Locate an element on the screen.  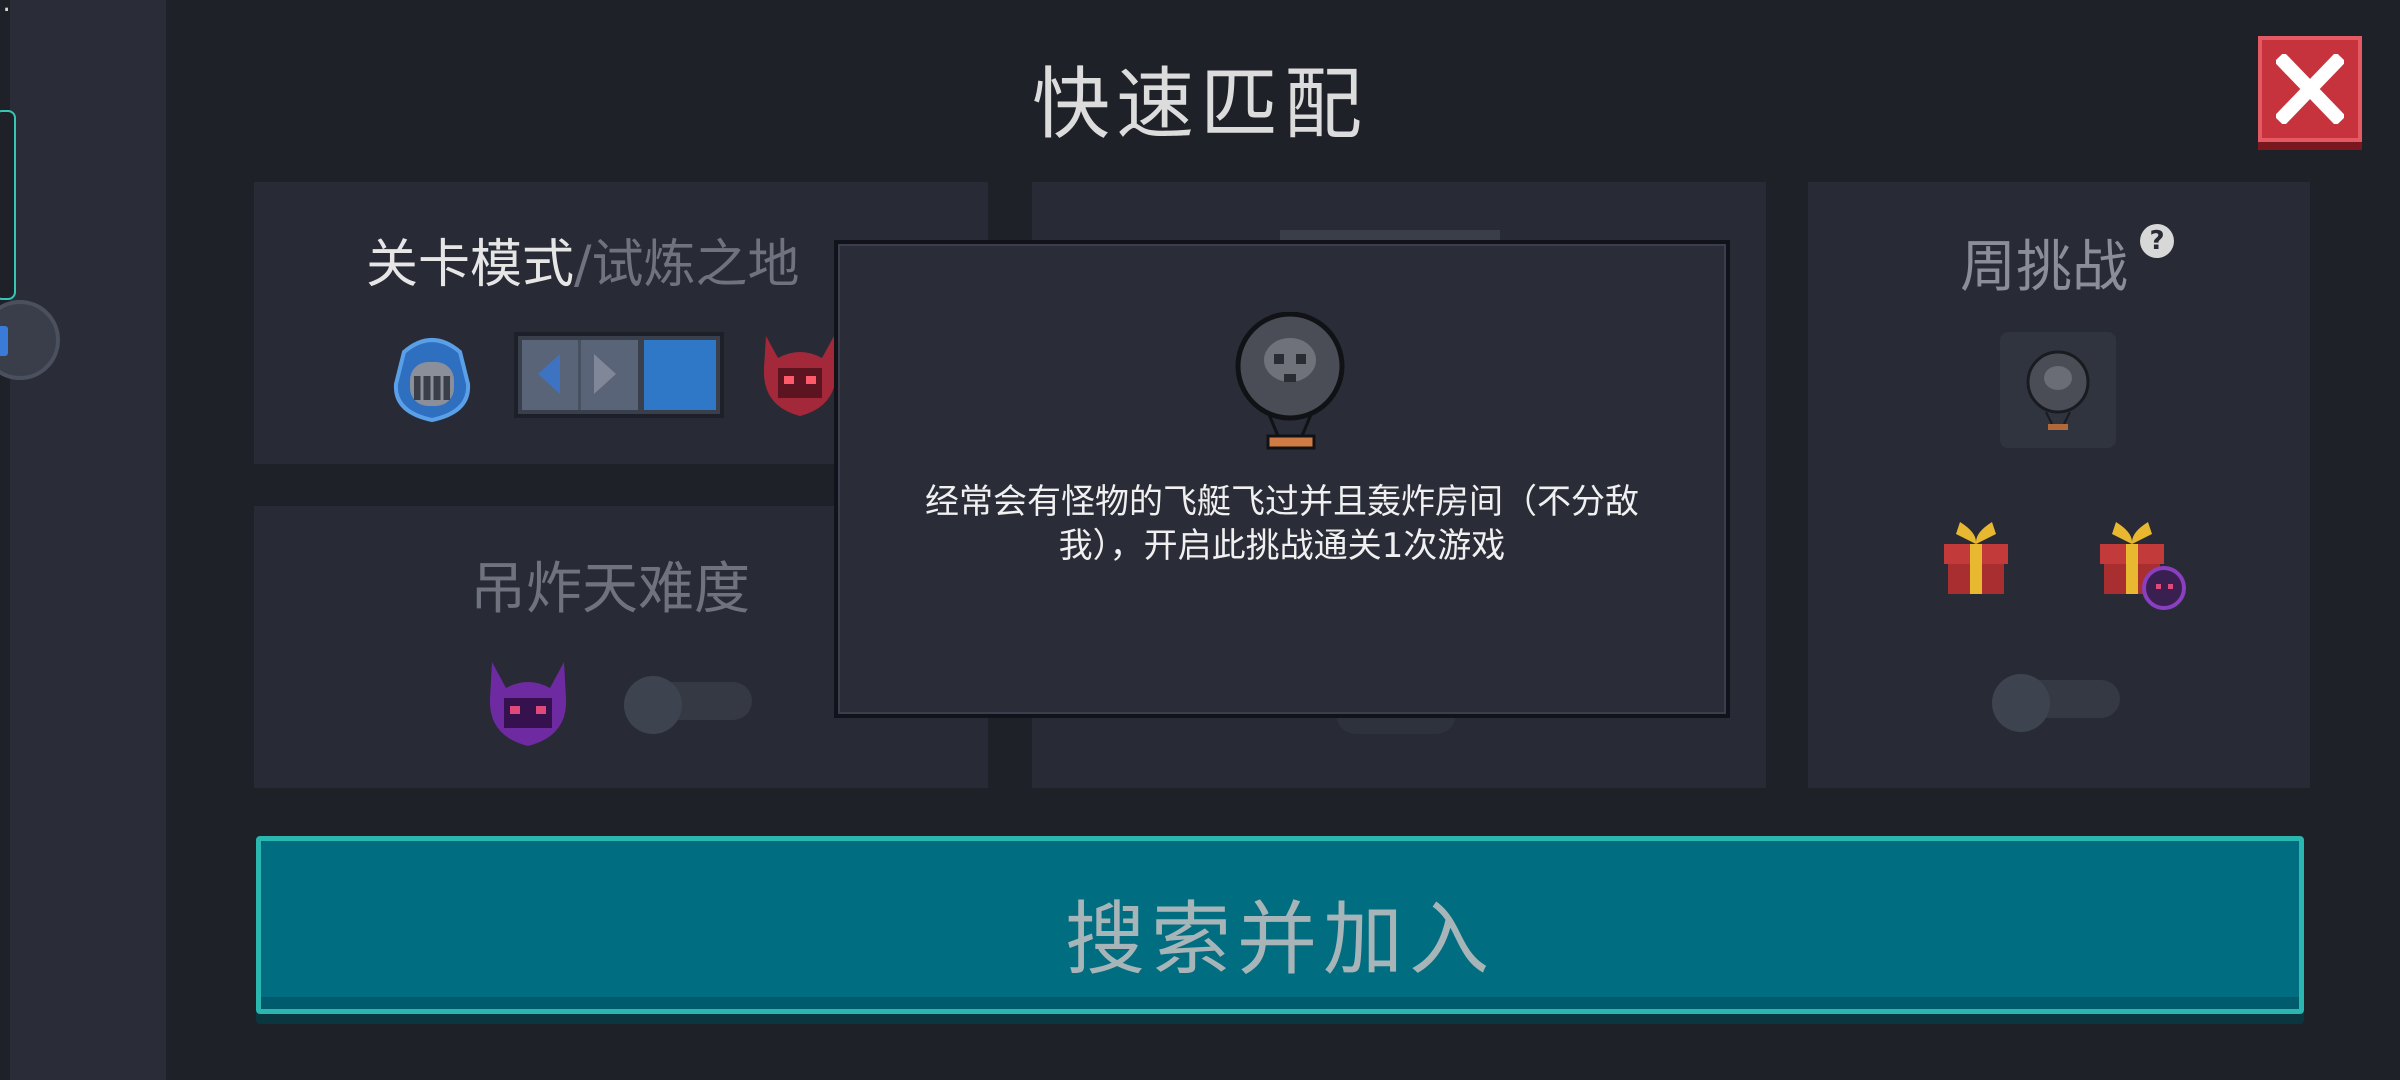
arrow-left-icon is located at coordinates (549, 374).